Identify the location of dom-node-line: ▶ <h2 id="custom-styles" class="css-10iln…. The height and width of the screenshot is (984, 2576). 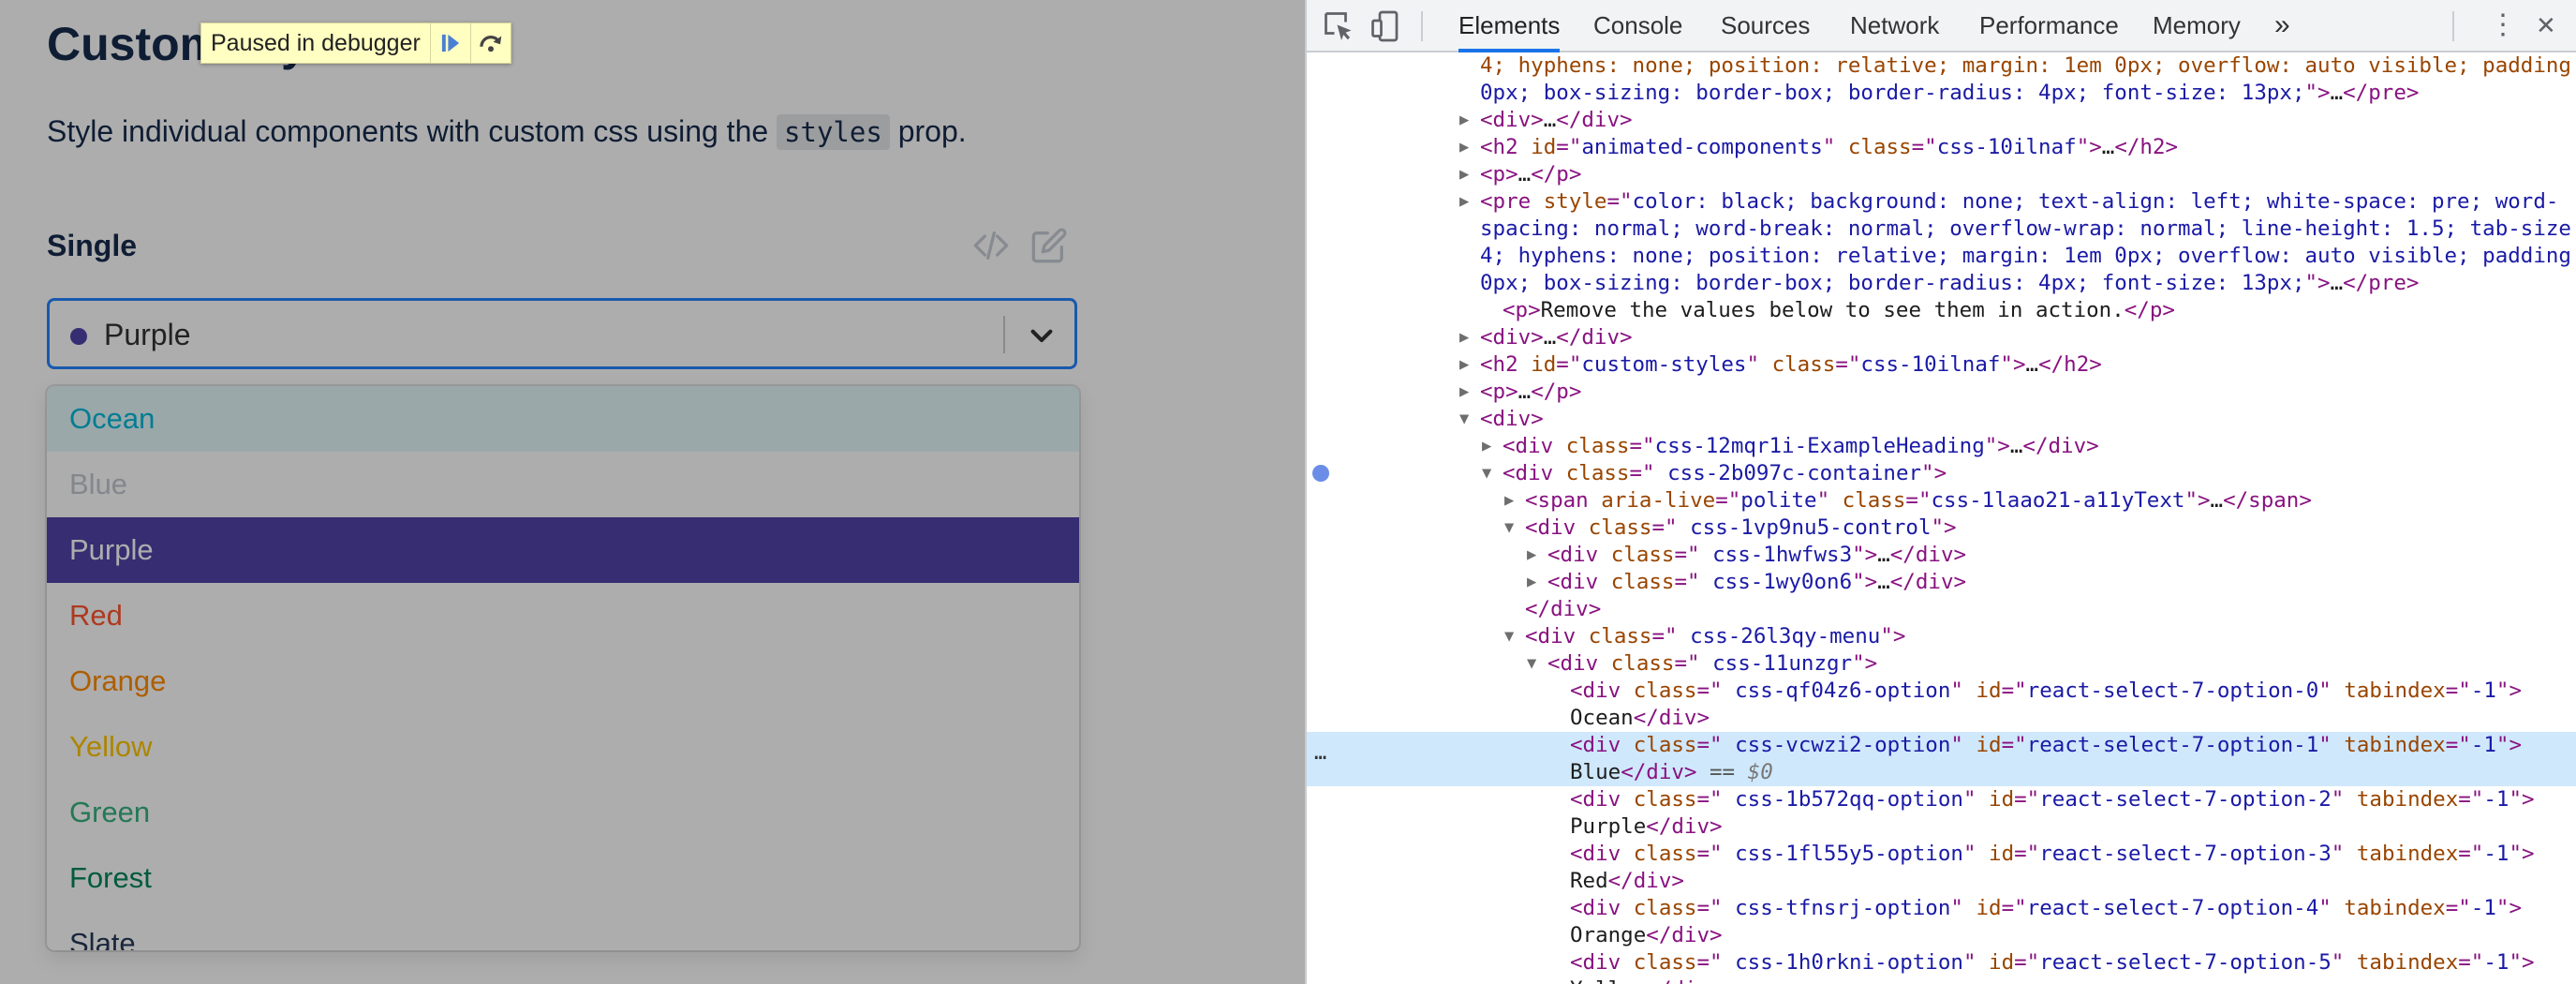
(1941, 365).